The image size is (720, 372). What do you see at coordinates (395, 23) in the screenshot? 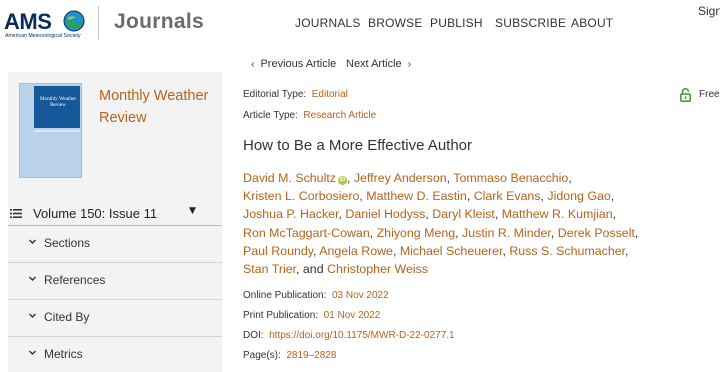
I see `nav-browse: BROWSE` at bounding box center [395, 23].